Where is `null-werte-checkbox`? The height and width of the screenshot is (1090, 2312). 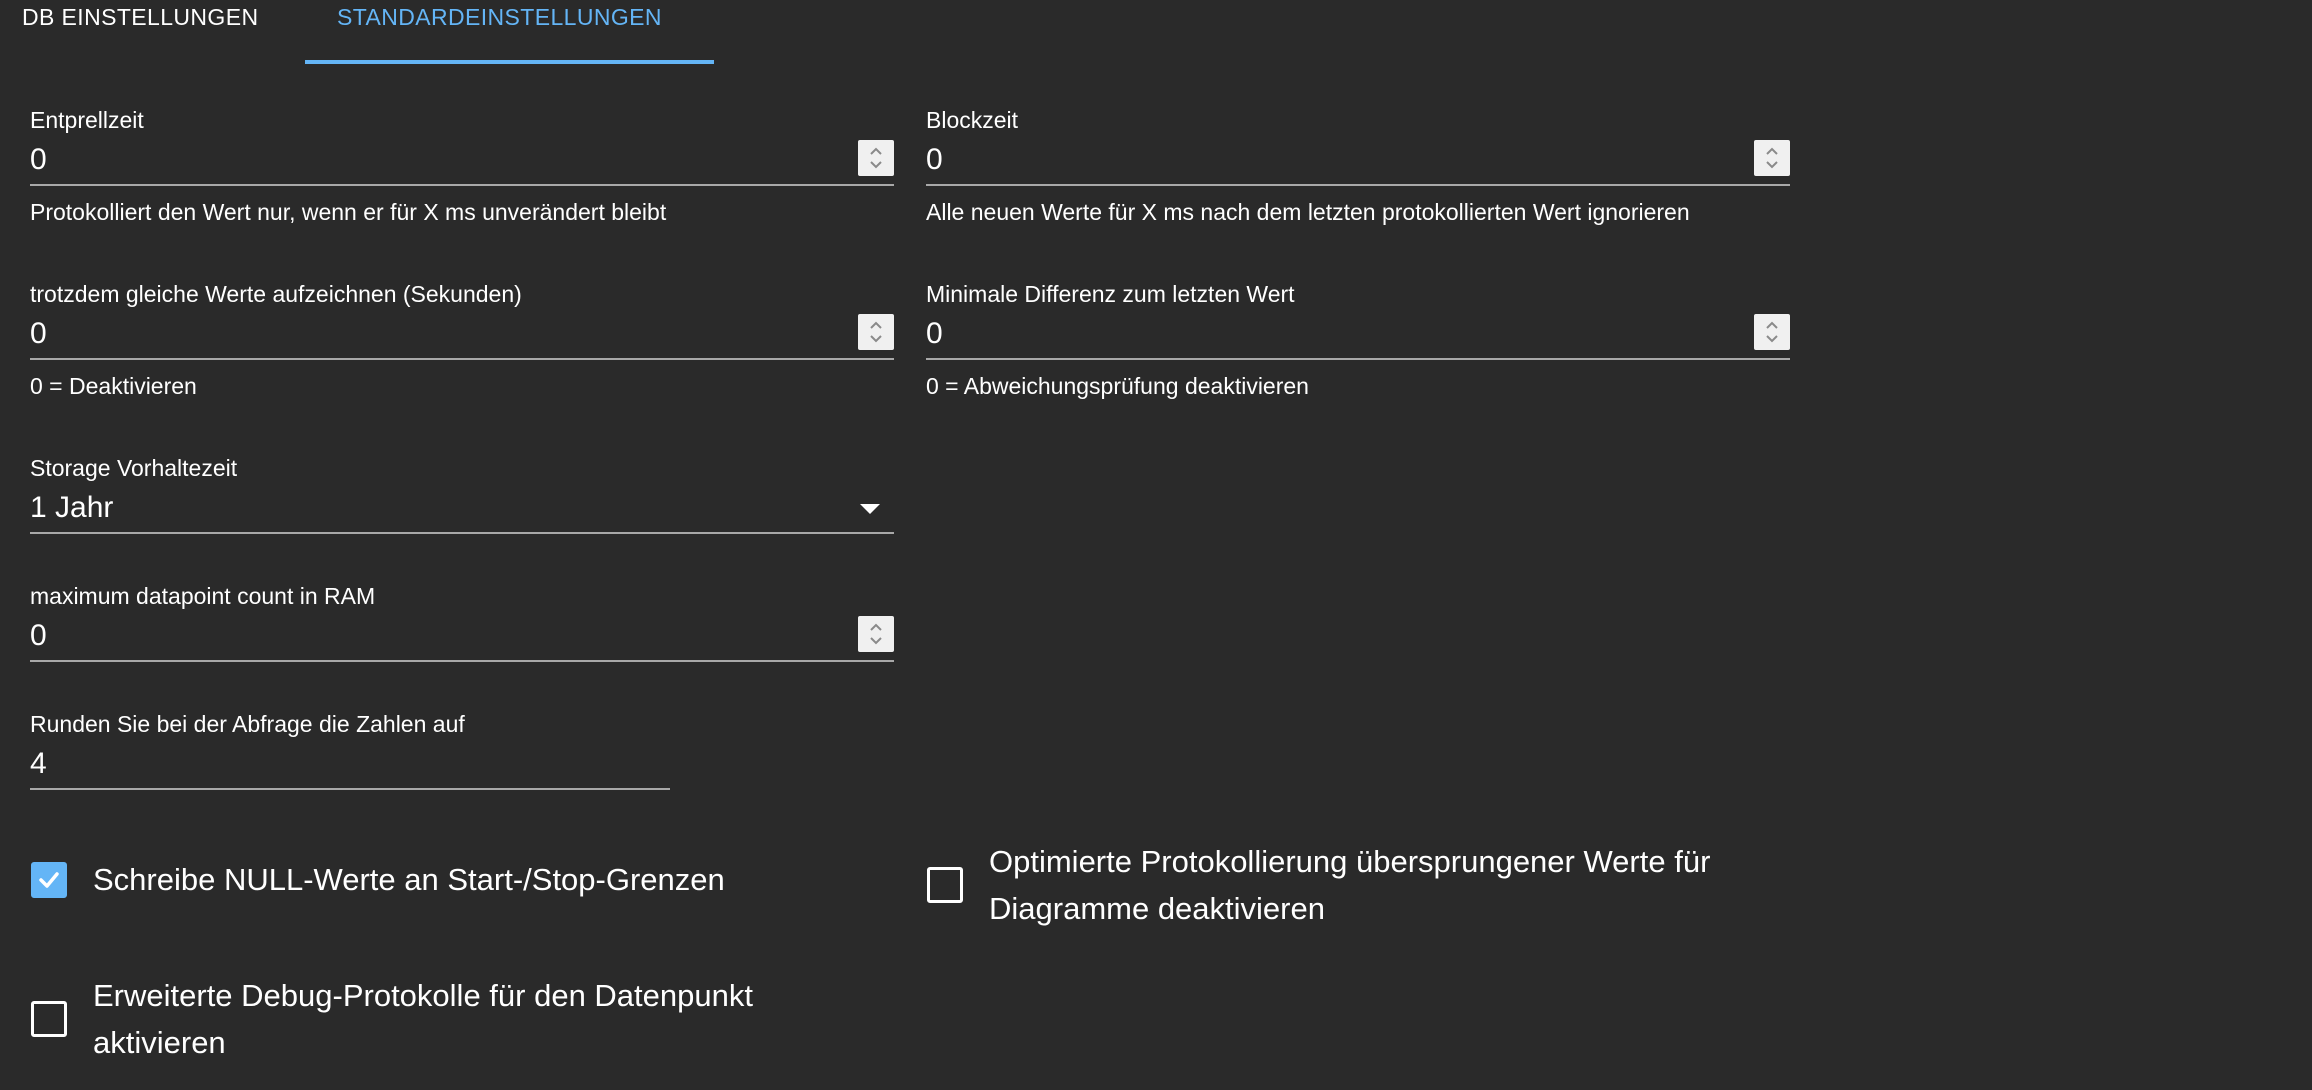 null-werte-checkbox is located at coordinates (49, 879).